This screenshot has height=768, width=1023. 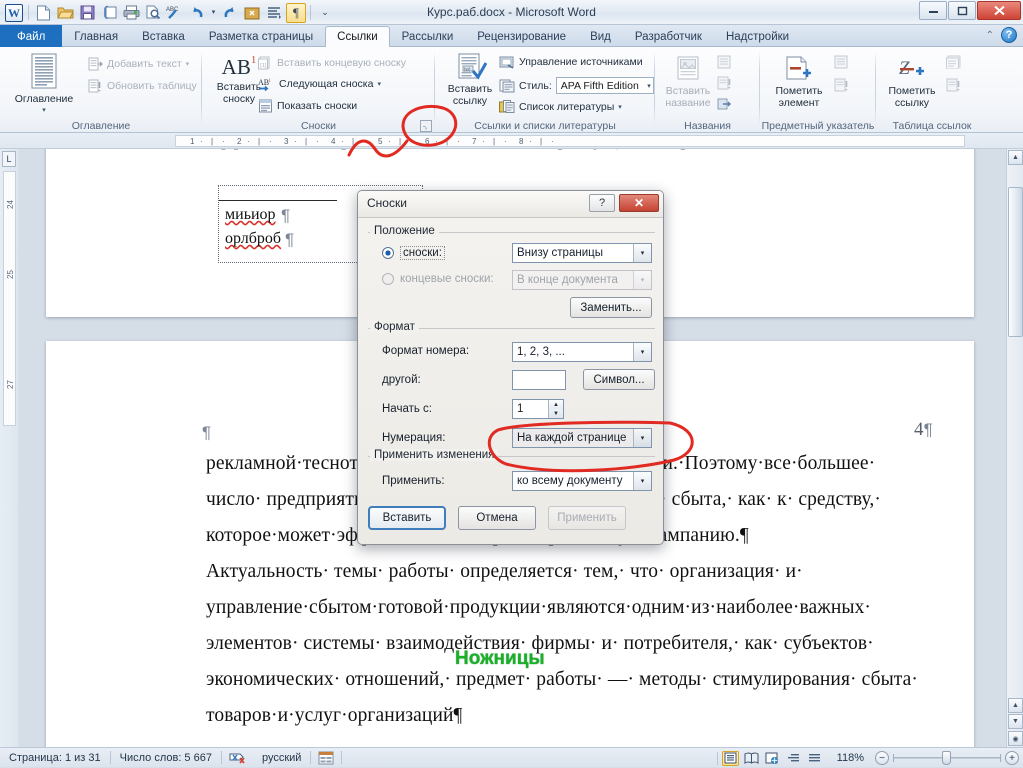 What do you see at coordinates (9, 448) in the screenshot?
I see `vertical-ruler: L 24 25 27` at bounding box center [9, 448].